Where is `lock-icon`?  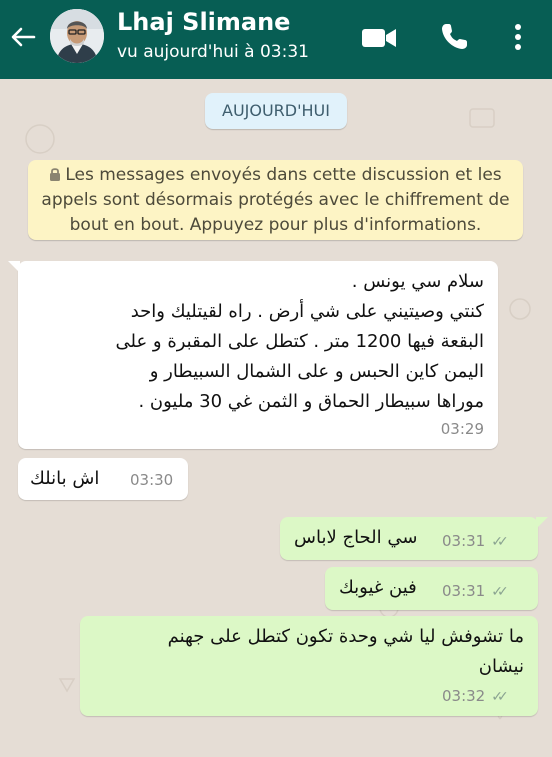
lock-icon is located at coordinates (55, 174).